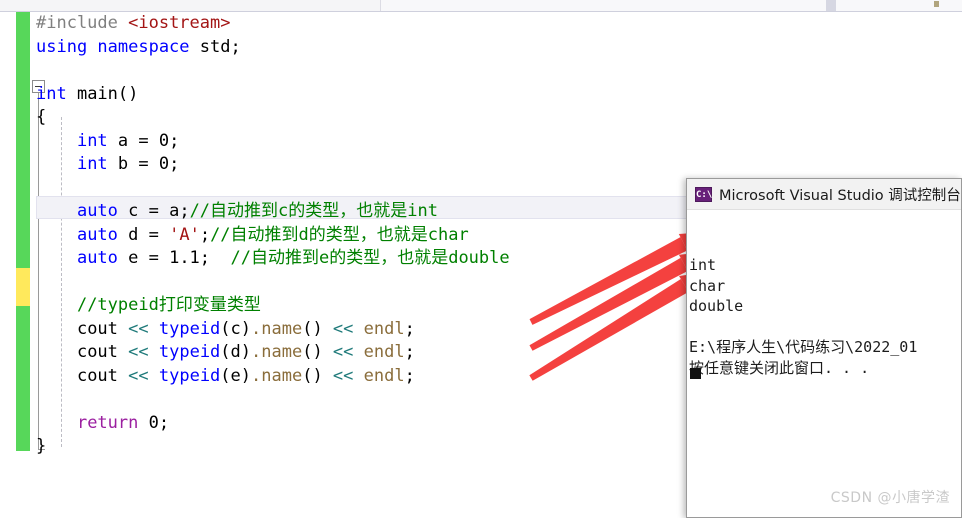 This screenshot has height=518, width=962. I want to click on vs-toolbar-strip, so click(481, 6).